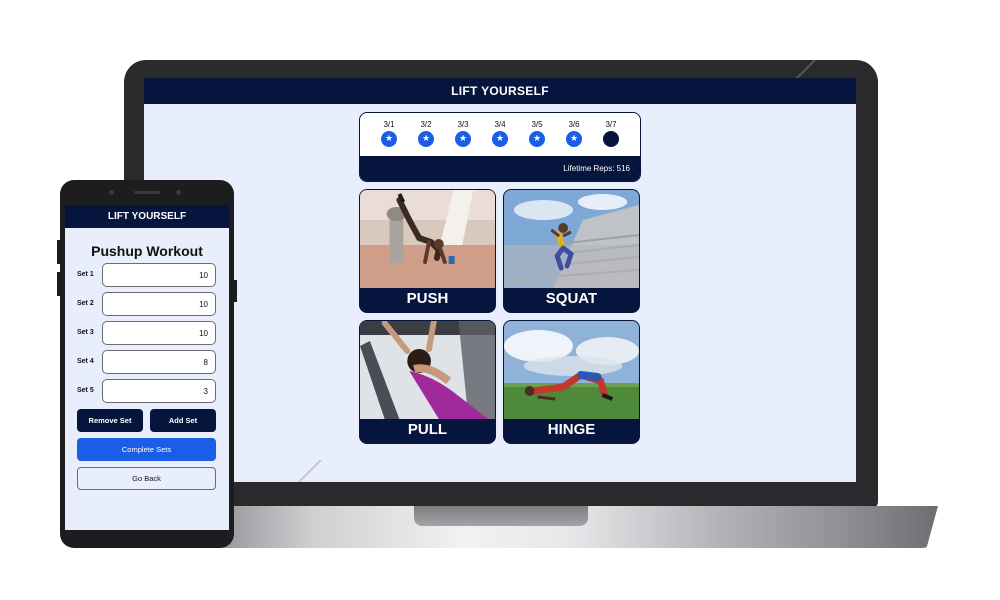  I want to click on set-label: Set 4, so click(85, 361).